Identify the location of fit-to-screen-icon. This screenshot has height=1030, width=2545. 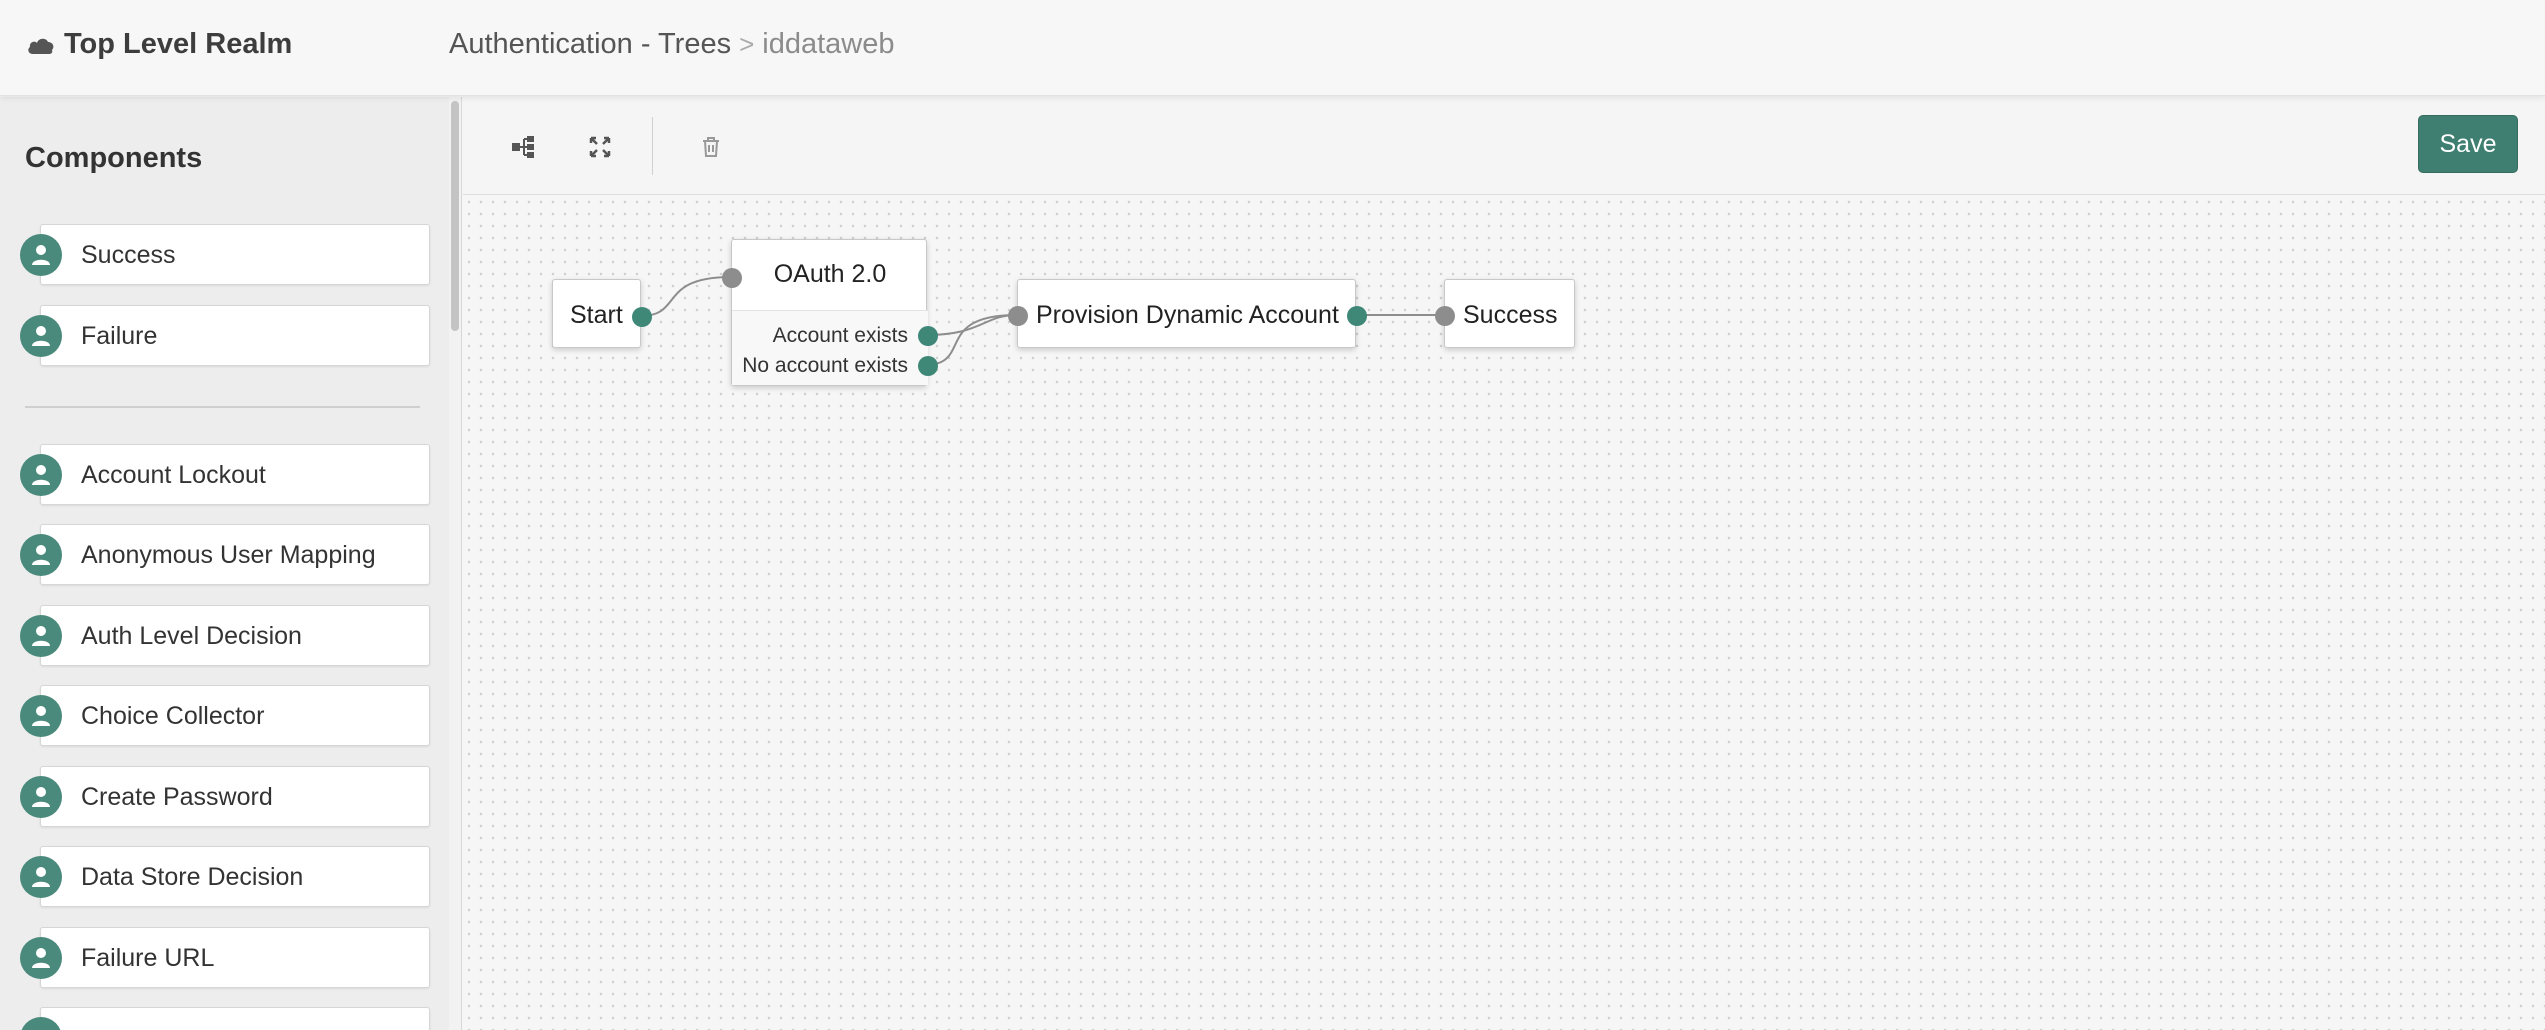
(600, 147).